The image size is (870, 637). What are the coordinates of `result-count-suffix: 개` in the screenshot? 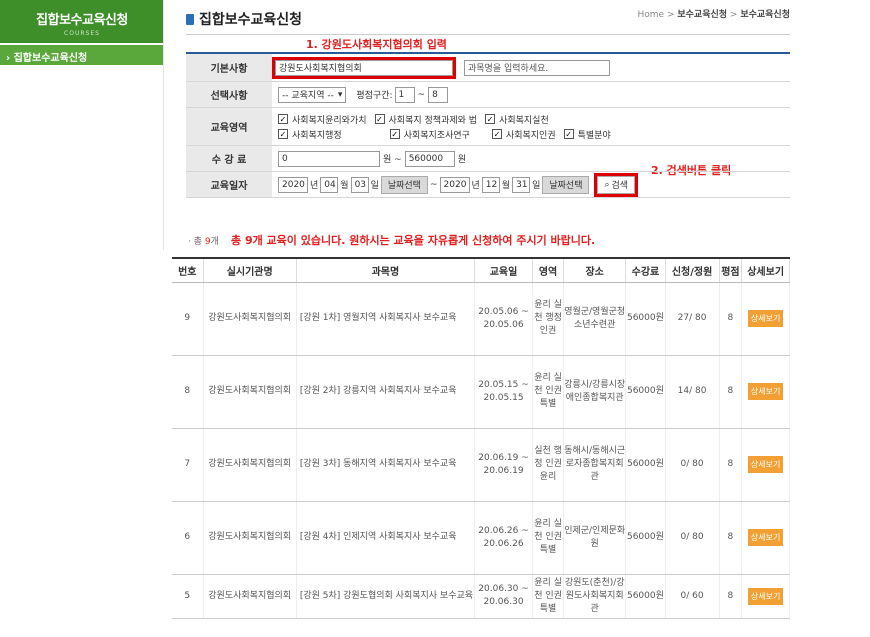 It's located at (214, 242).